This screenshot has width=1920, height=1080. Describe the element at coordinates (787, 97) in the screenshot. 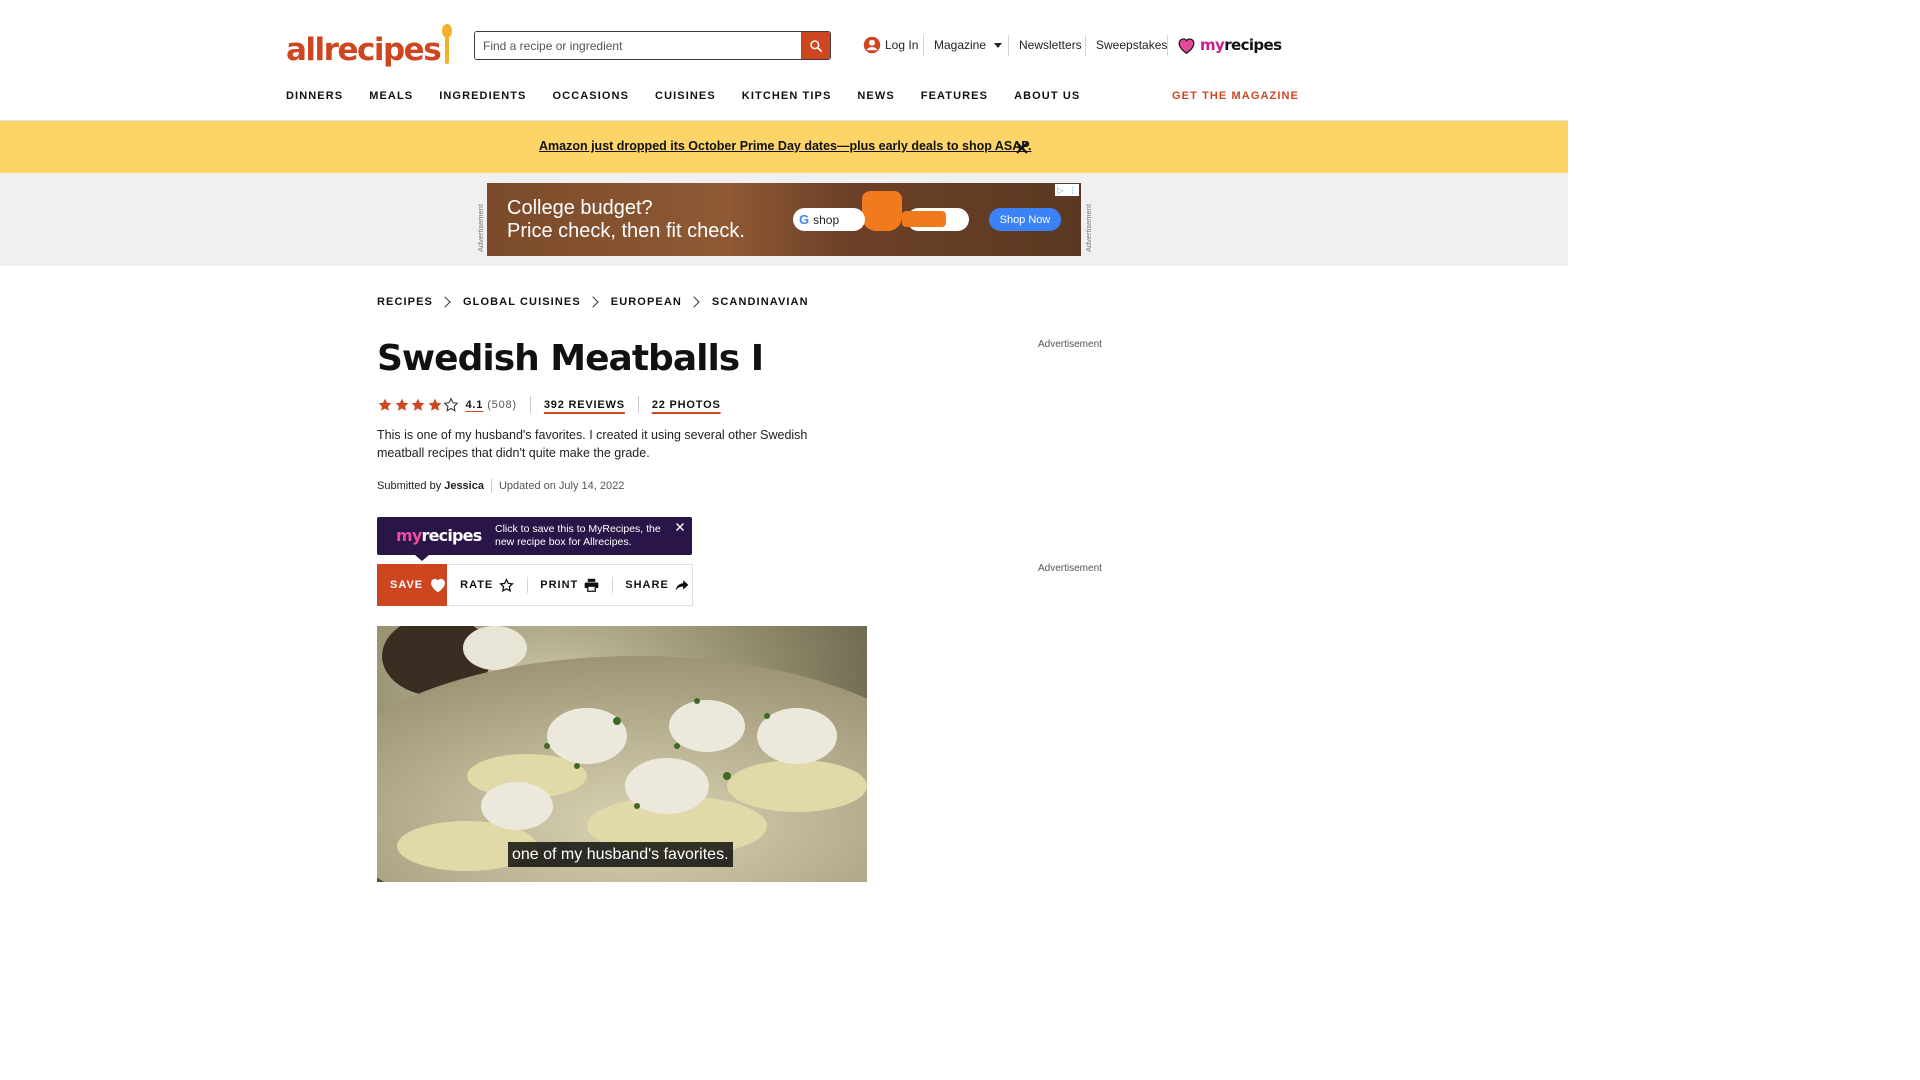

I see `nav-kitchen-tips: KITCHEN TIPS` at that location.